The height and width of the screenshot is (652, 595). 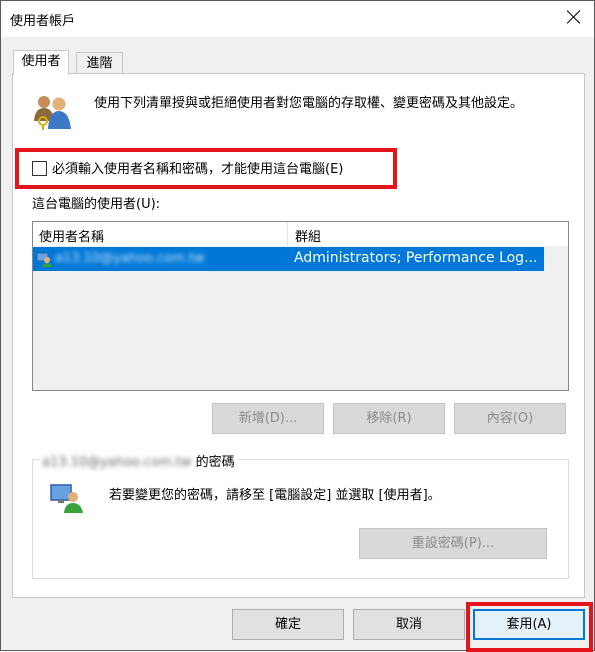 I want to click on tab-users: 使用者, so click(x=41, y=62).